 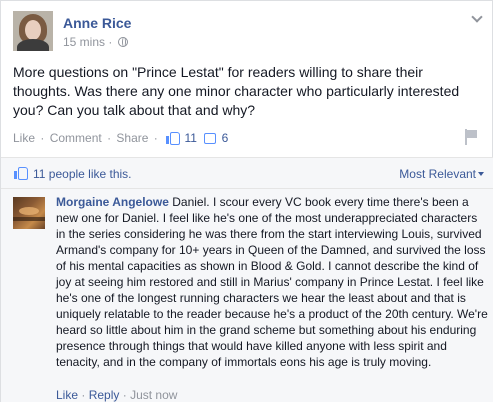 I want to click on comment-like-button: Like, so click(x=67, y=395).